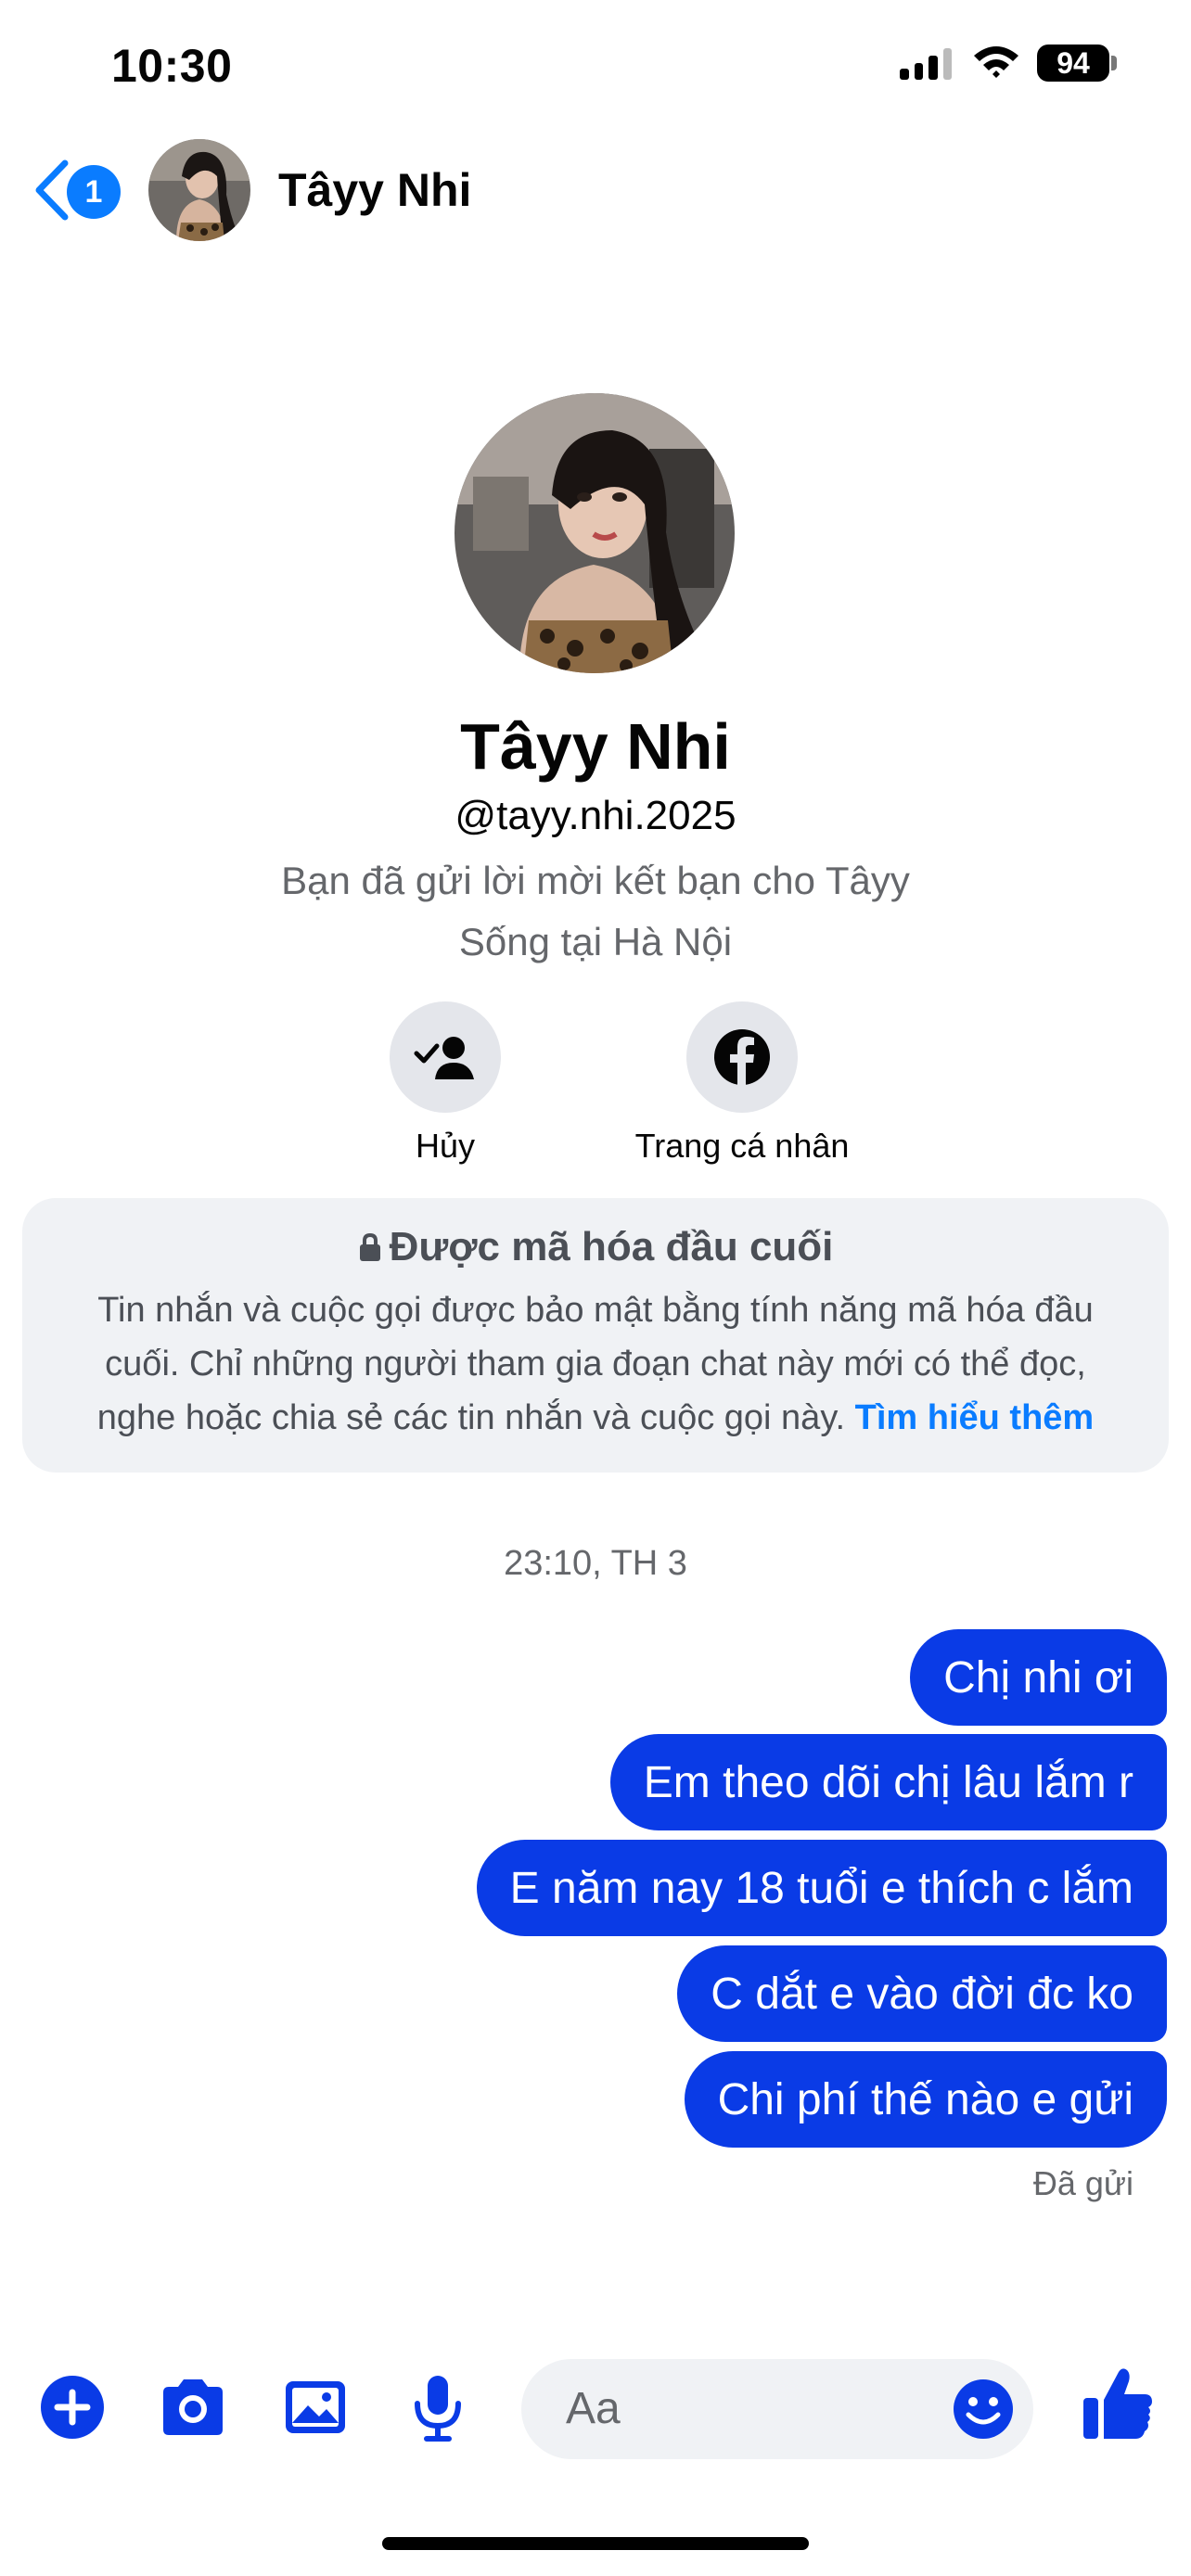  Describe the element at coordinates (595, 1564) in the screenshot. I see `message-timestamp: 23:10, TH 3` at that location.